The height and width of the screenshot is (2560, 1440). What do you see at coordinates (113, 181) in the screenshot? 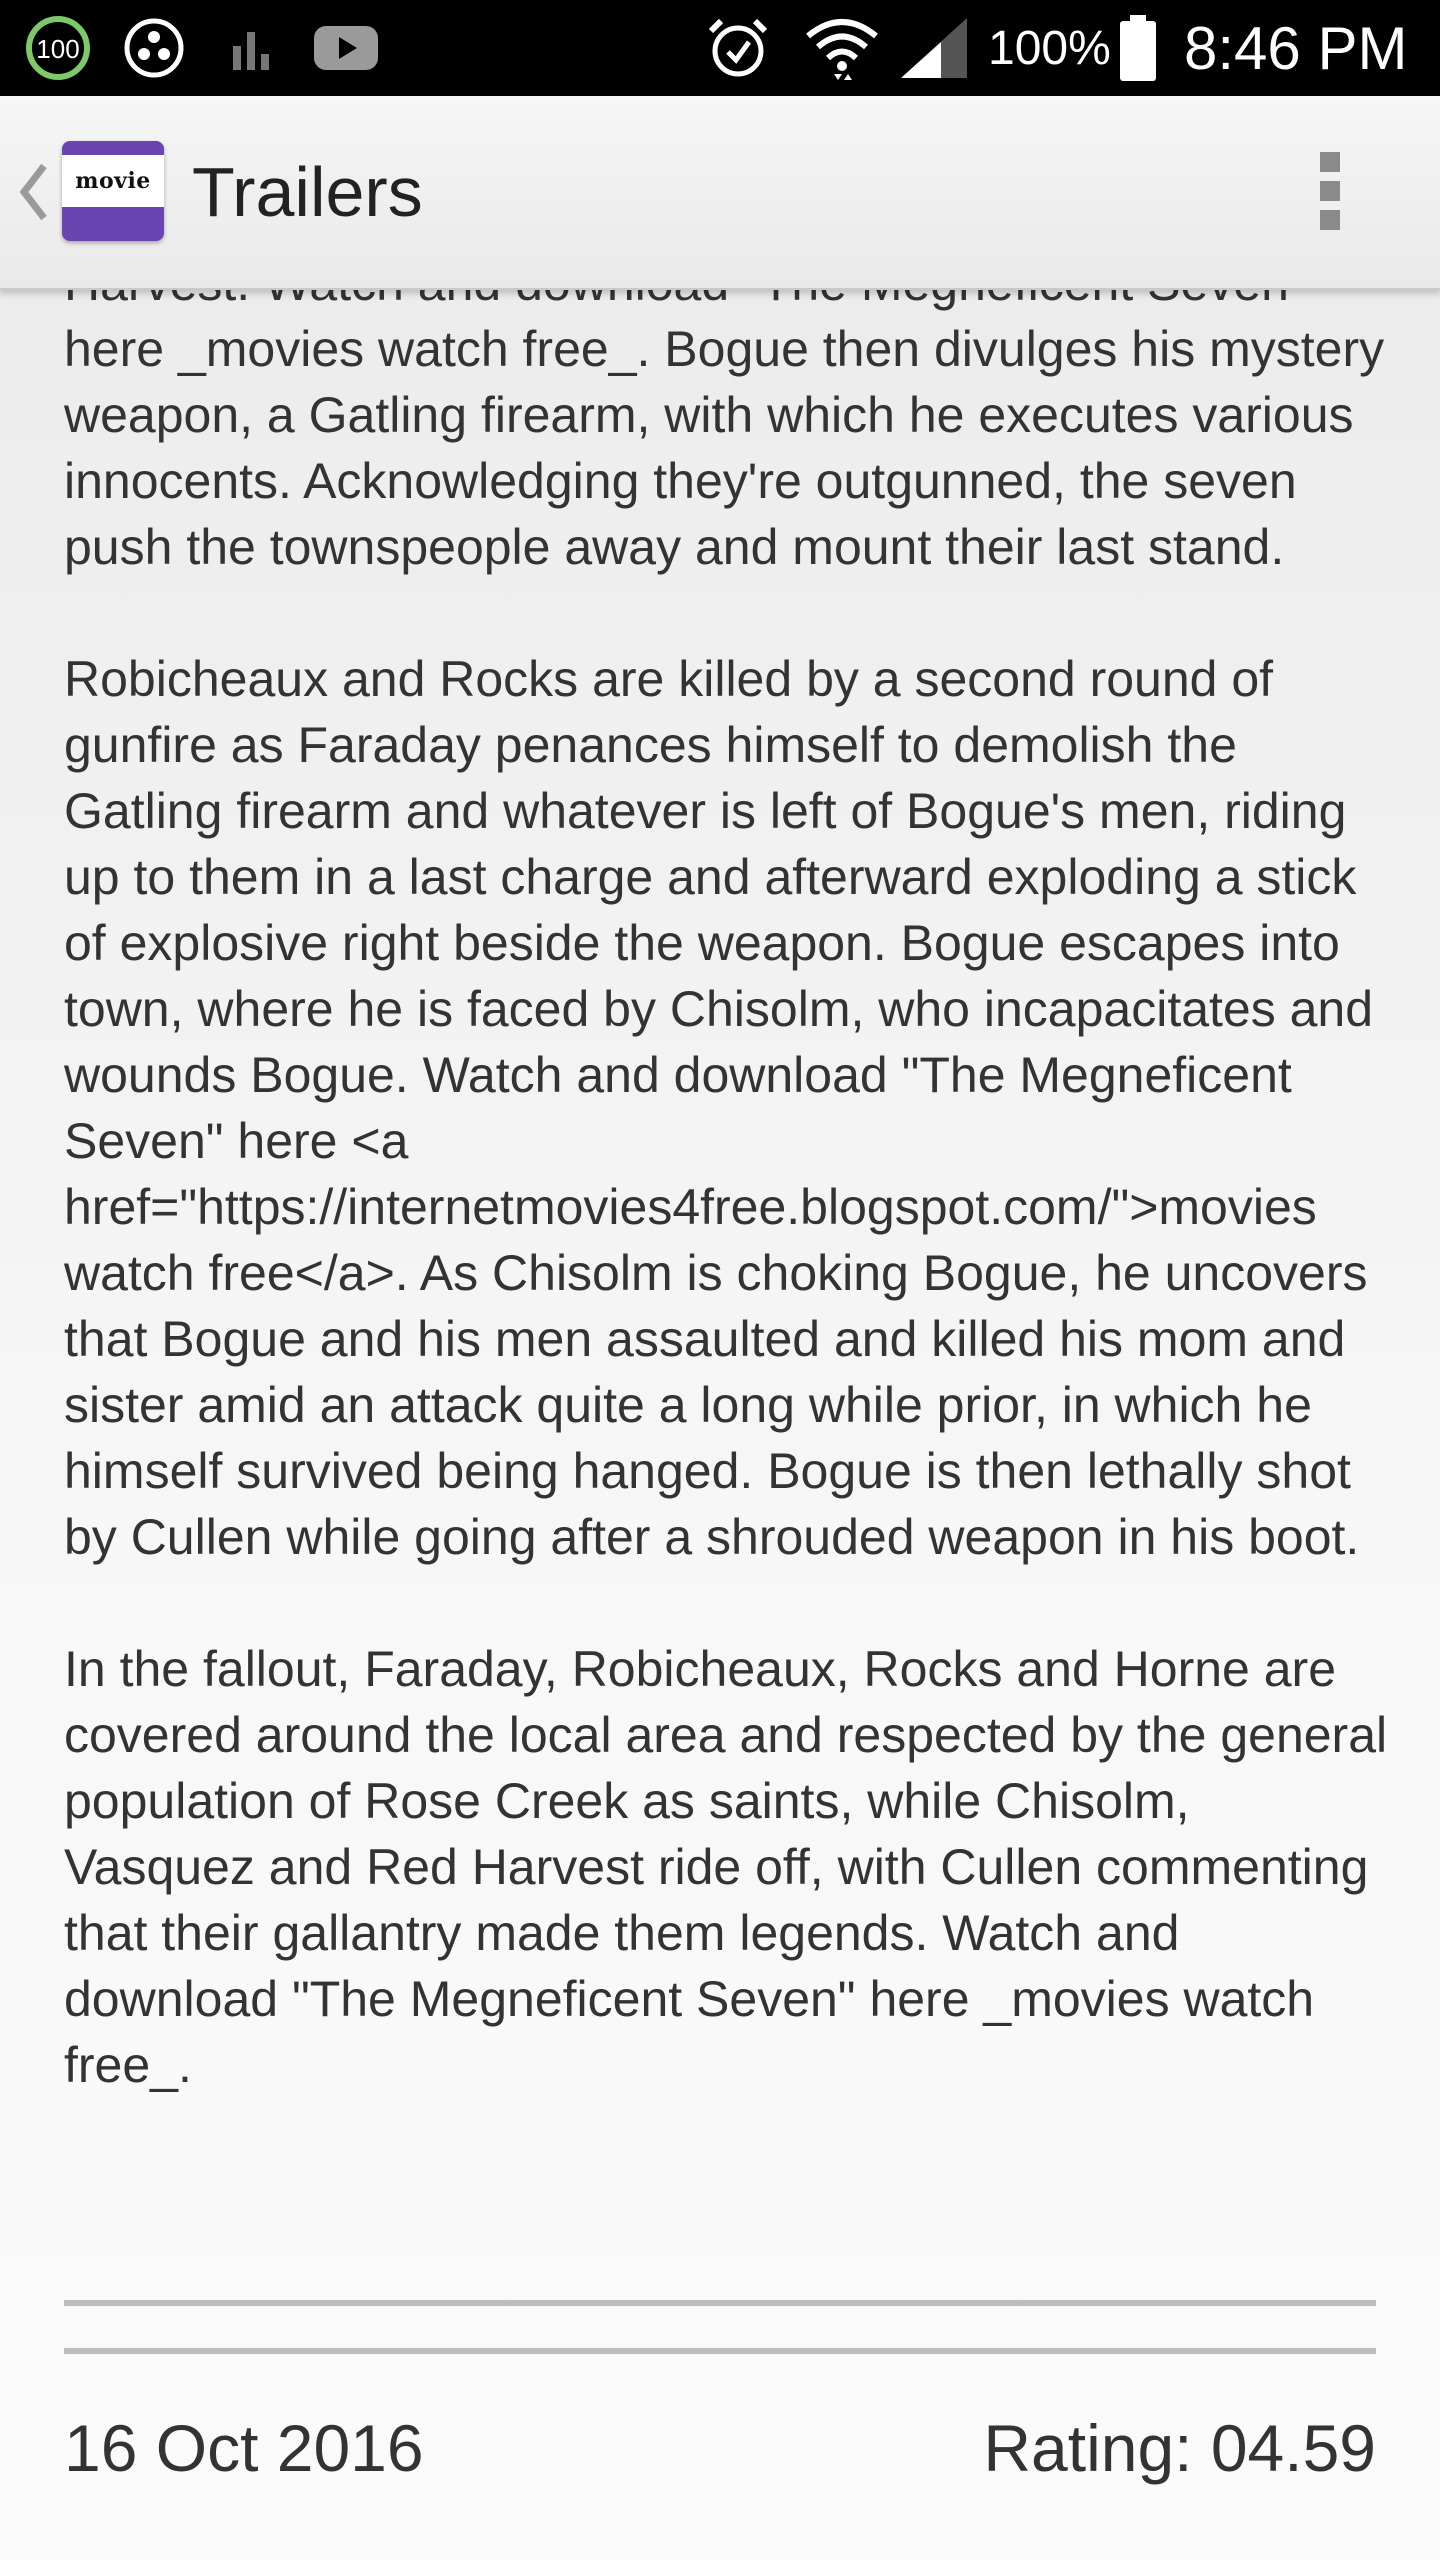
I see `app-logo-text: movie` at bounding box center [113, 181].